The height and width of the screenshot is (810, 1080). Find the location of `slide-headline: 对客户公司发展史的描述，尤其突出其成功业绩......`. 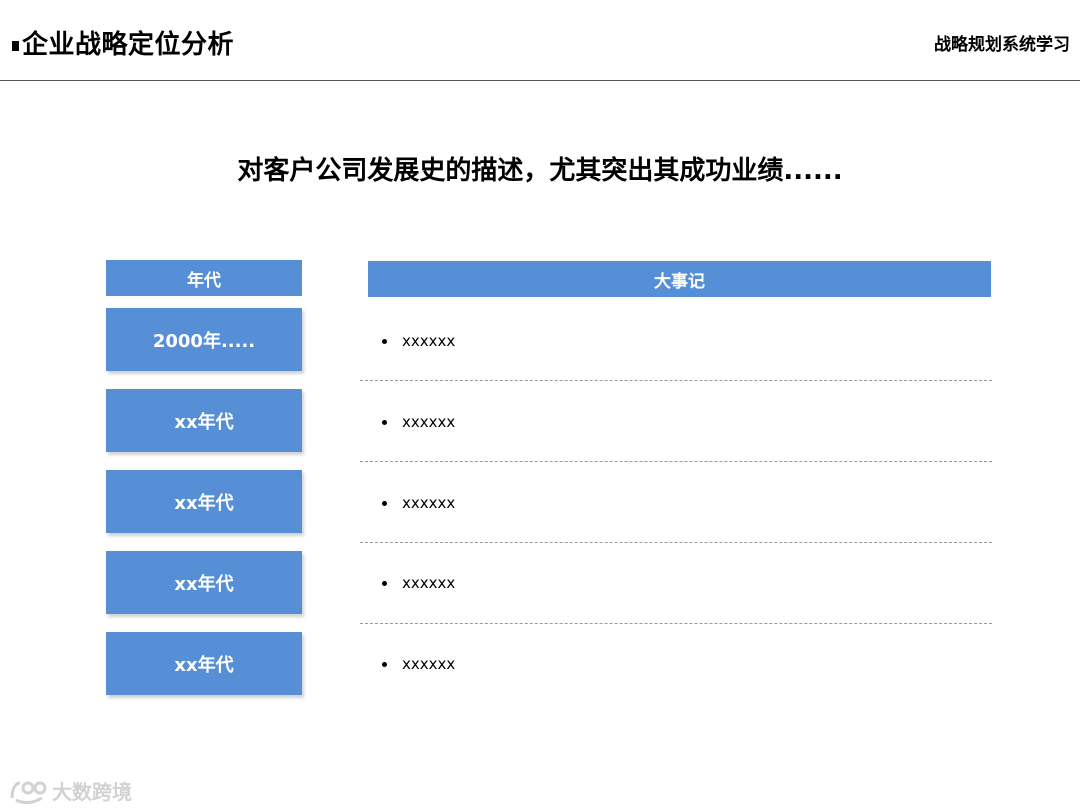

slide-headline: 对客户公司发展史的描述，尤其突出其成功业绩...... is located at coordinates (540, 171).